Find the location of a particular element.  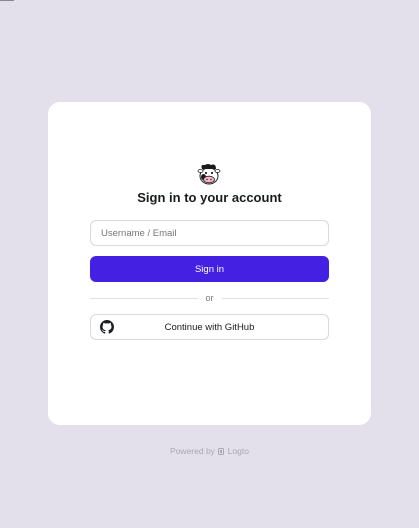

powered-by-footer: Powered by Logto is located at coordinates (209, 451).